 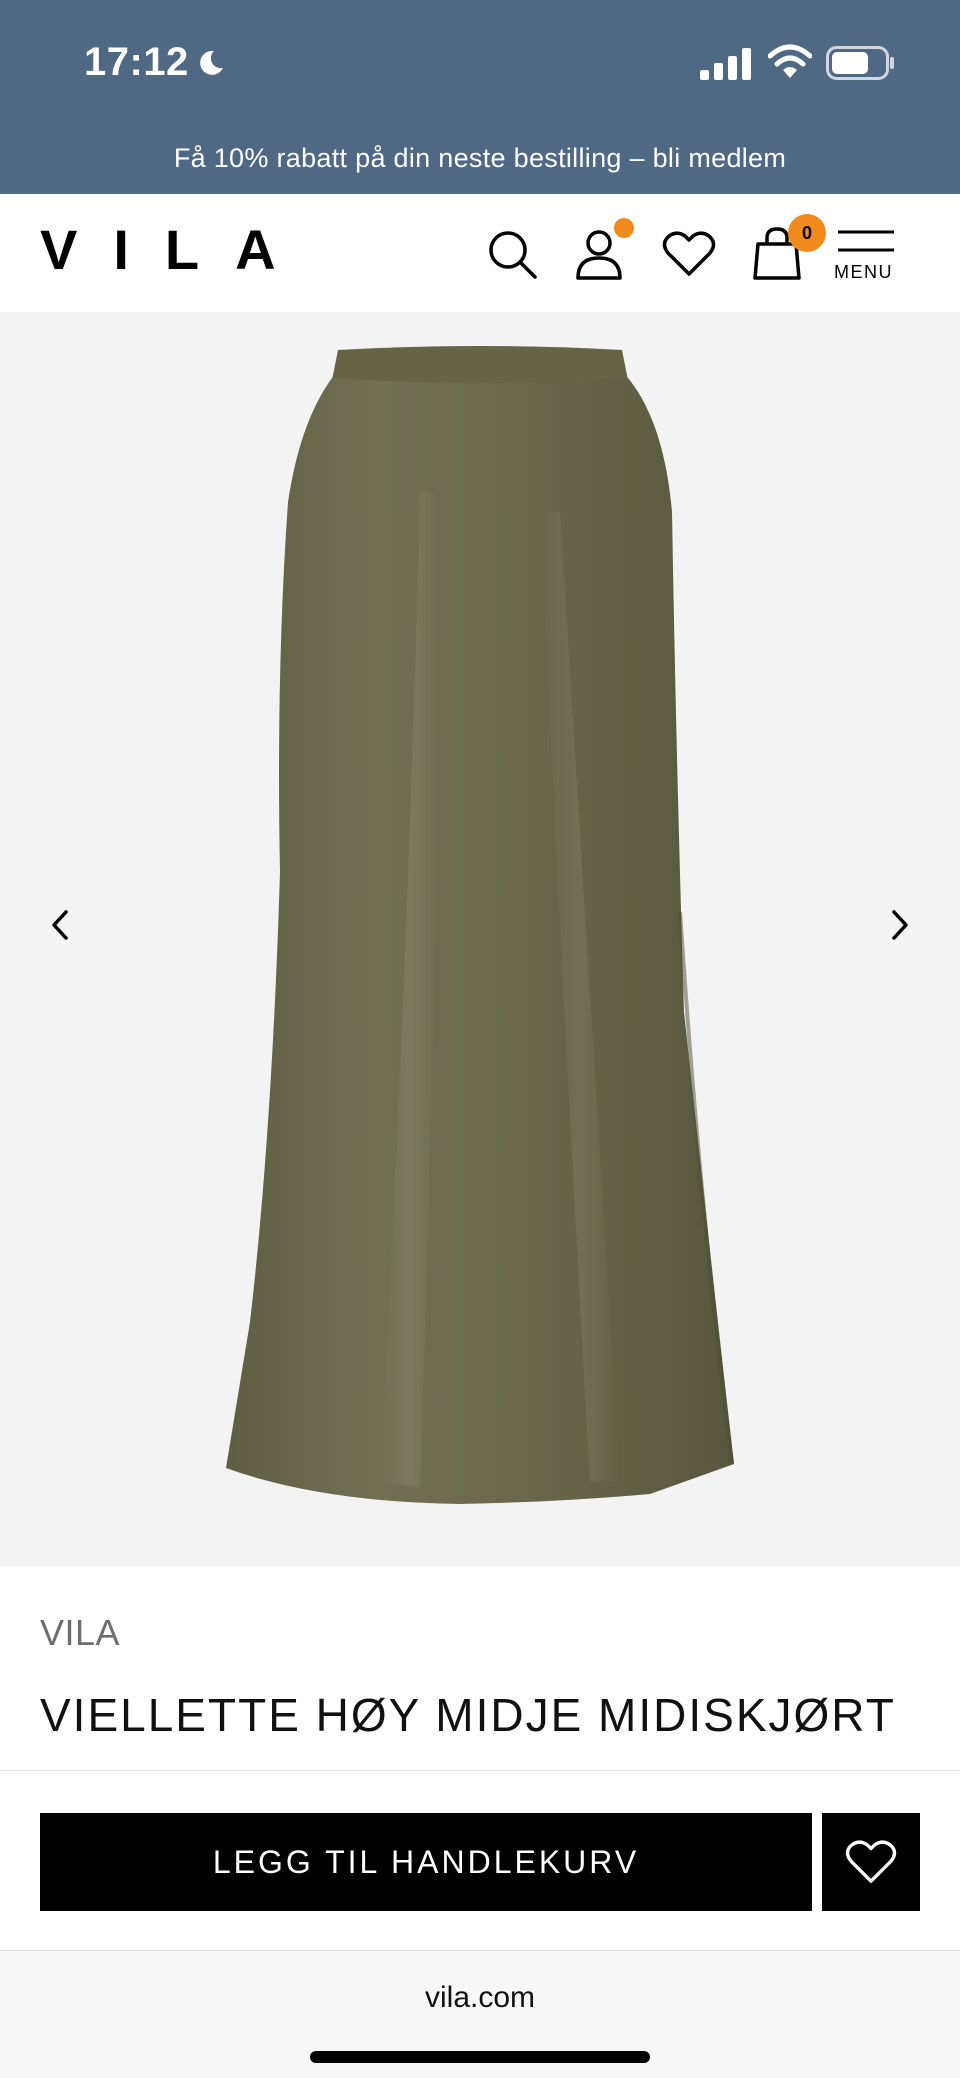 I want to click on add-to-wishlist-button, so click(x=871, y=1862).